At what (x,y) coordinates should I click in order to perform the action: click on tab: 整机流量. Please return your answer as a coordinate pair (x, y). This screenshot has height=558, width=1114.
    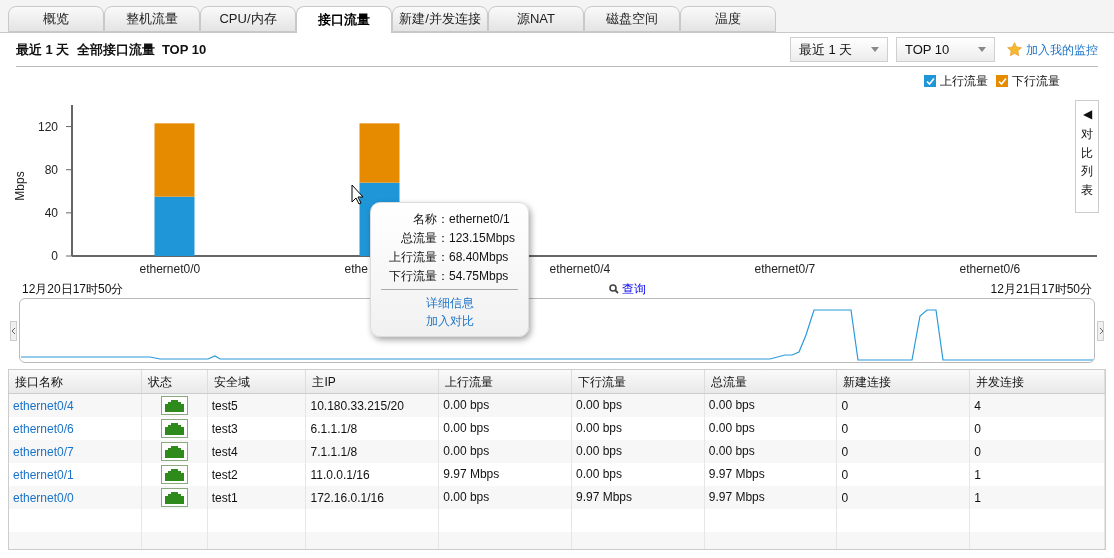
    Looking at the image, I should click on (152, 19).